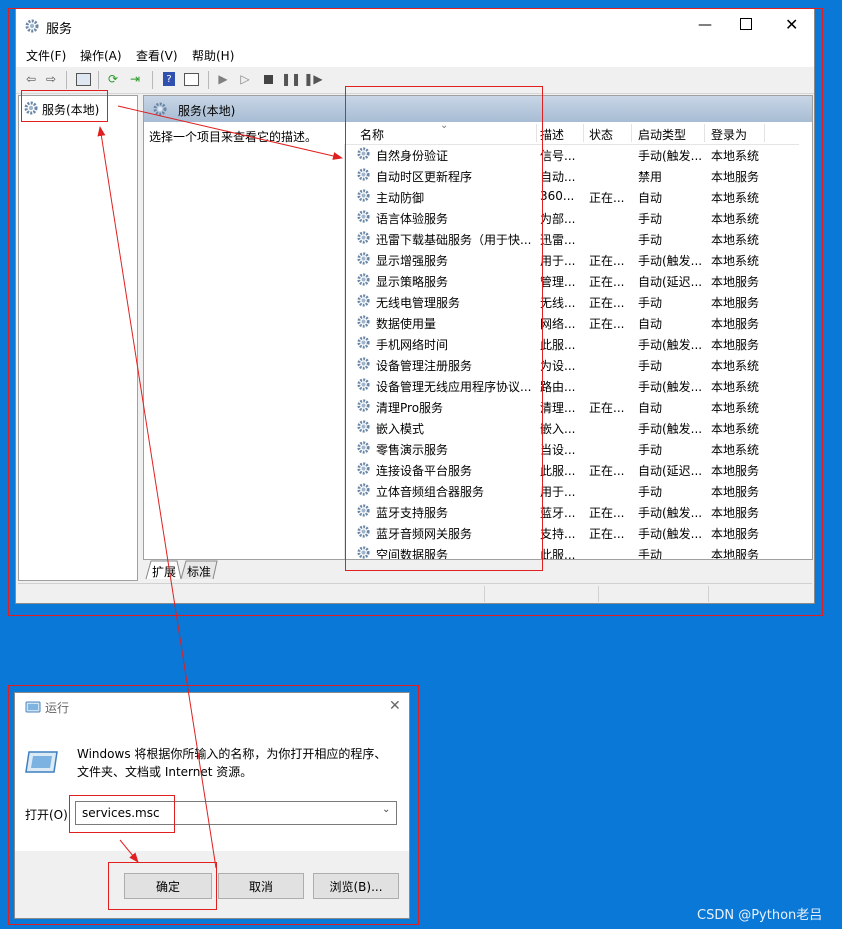 The image size is (842, 929). I want to click on annotation-box-name-column, so click(444, 328).